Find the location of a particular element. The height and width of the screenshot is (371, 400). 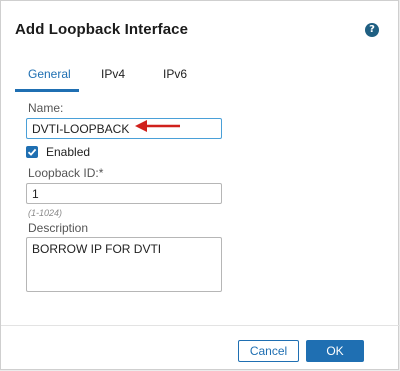

description-label: Description is located at coordinates (58, 228).